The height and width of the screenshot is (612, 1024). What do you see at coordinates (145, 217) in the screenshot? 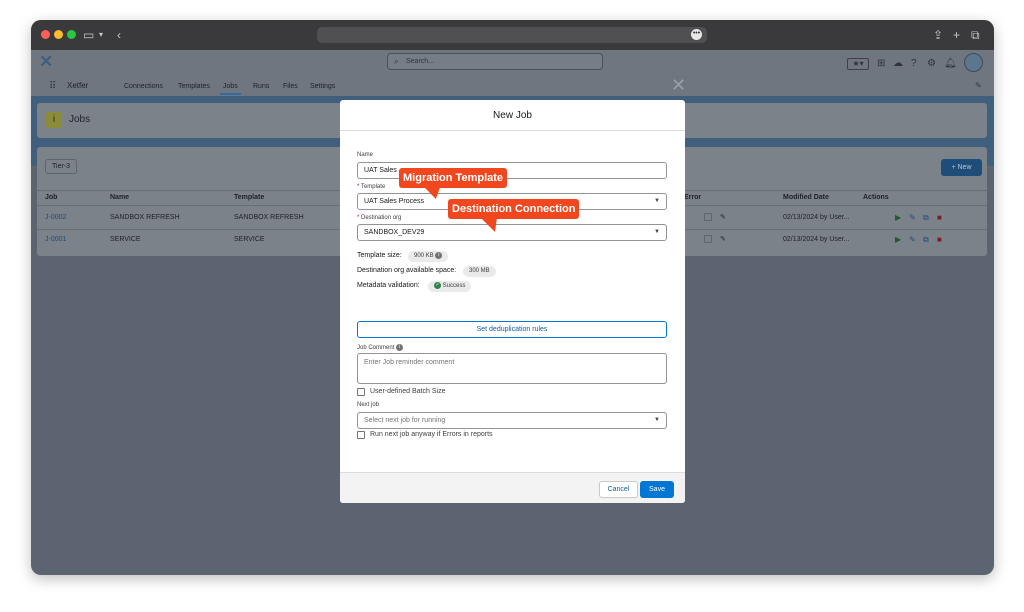
I see `job-name: SANDBOX REFRESH` at bounding box center [145, 217].